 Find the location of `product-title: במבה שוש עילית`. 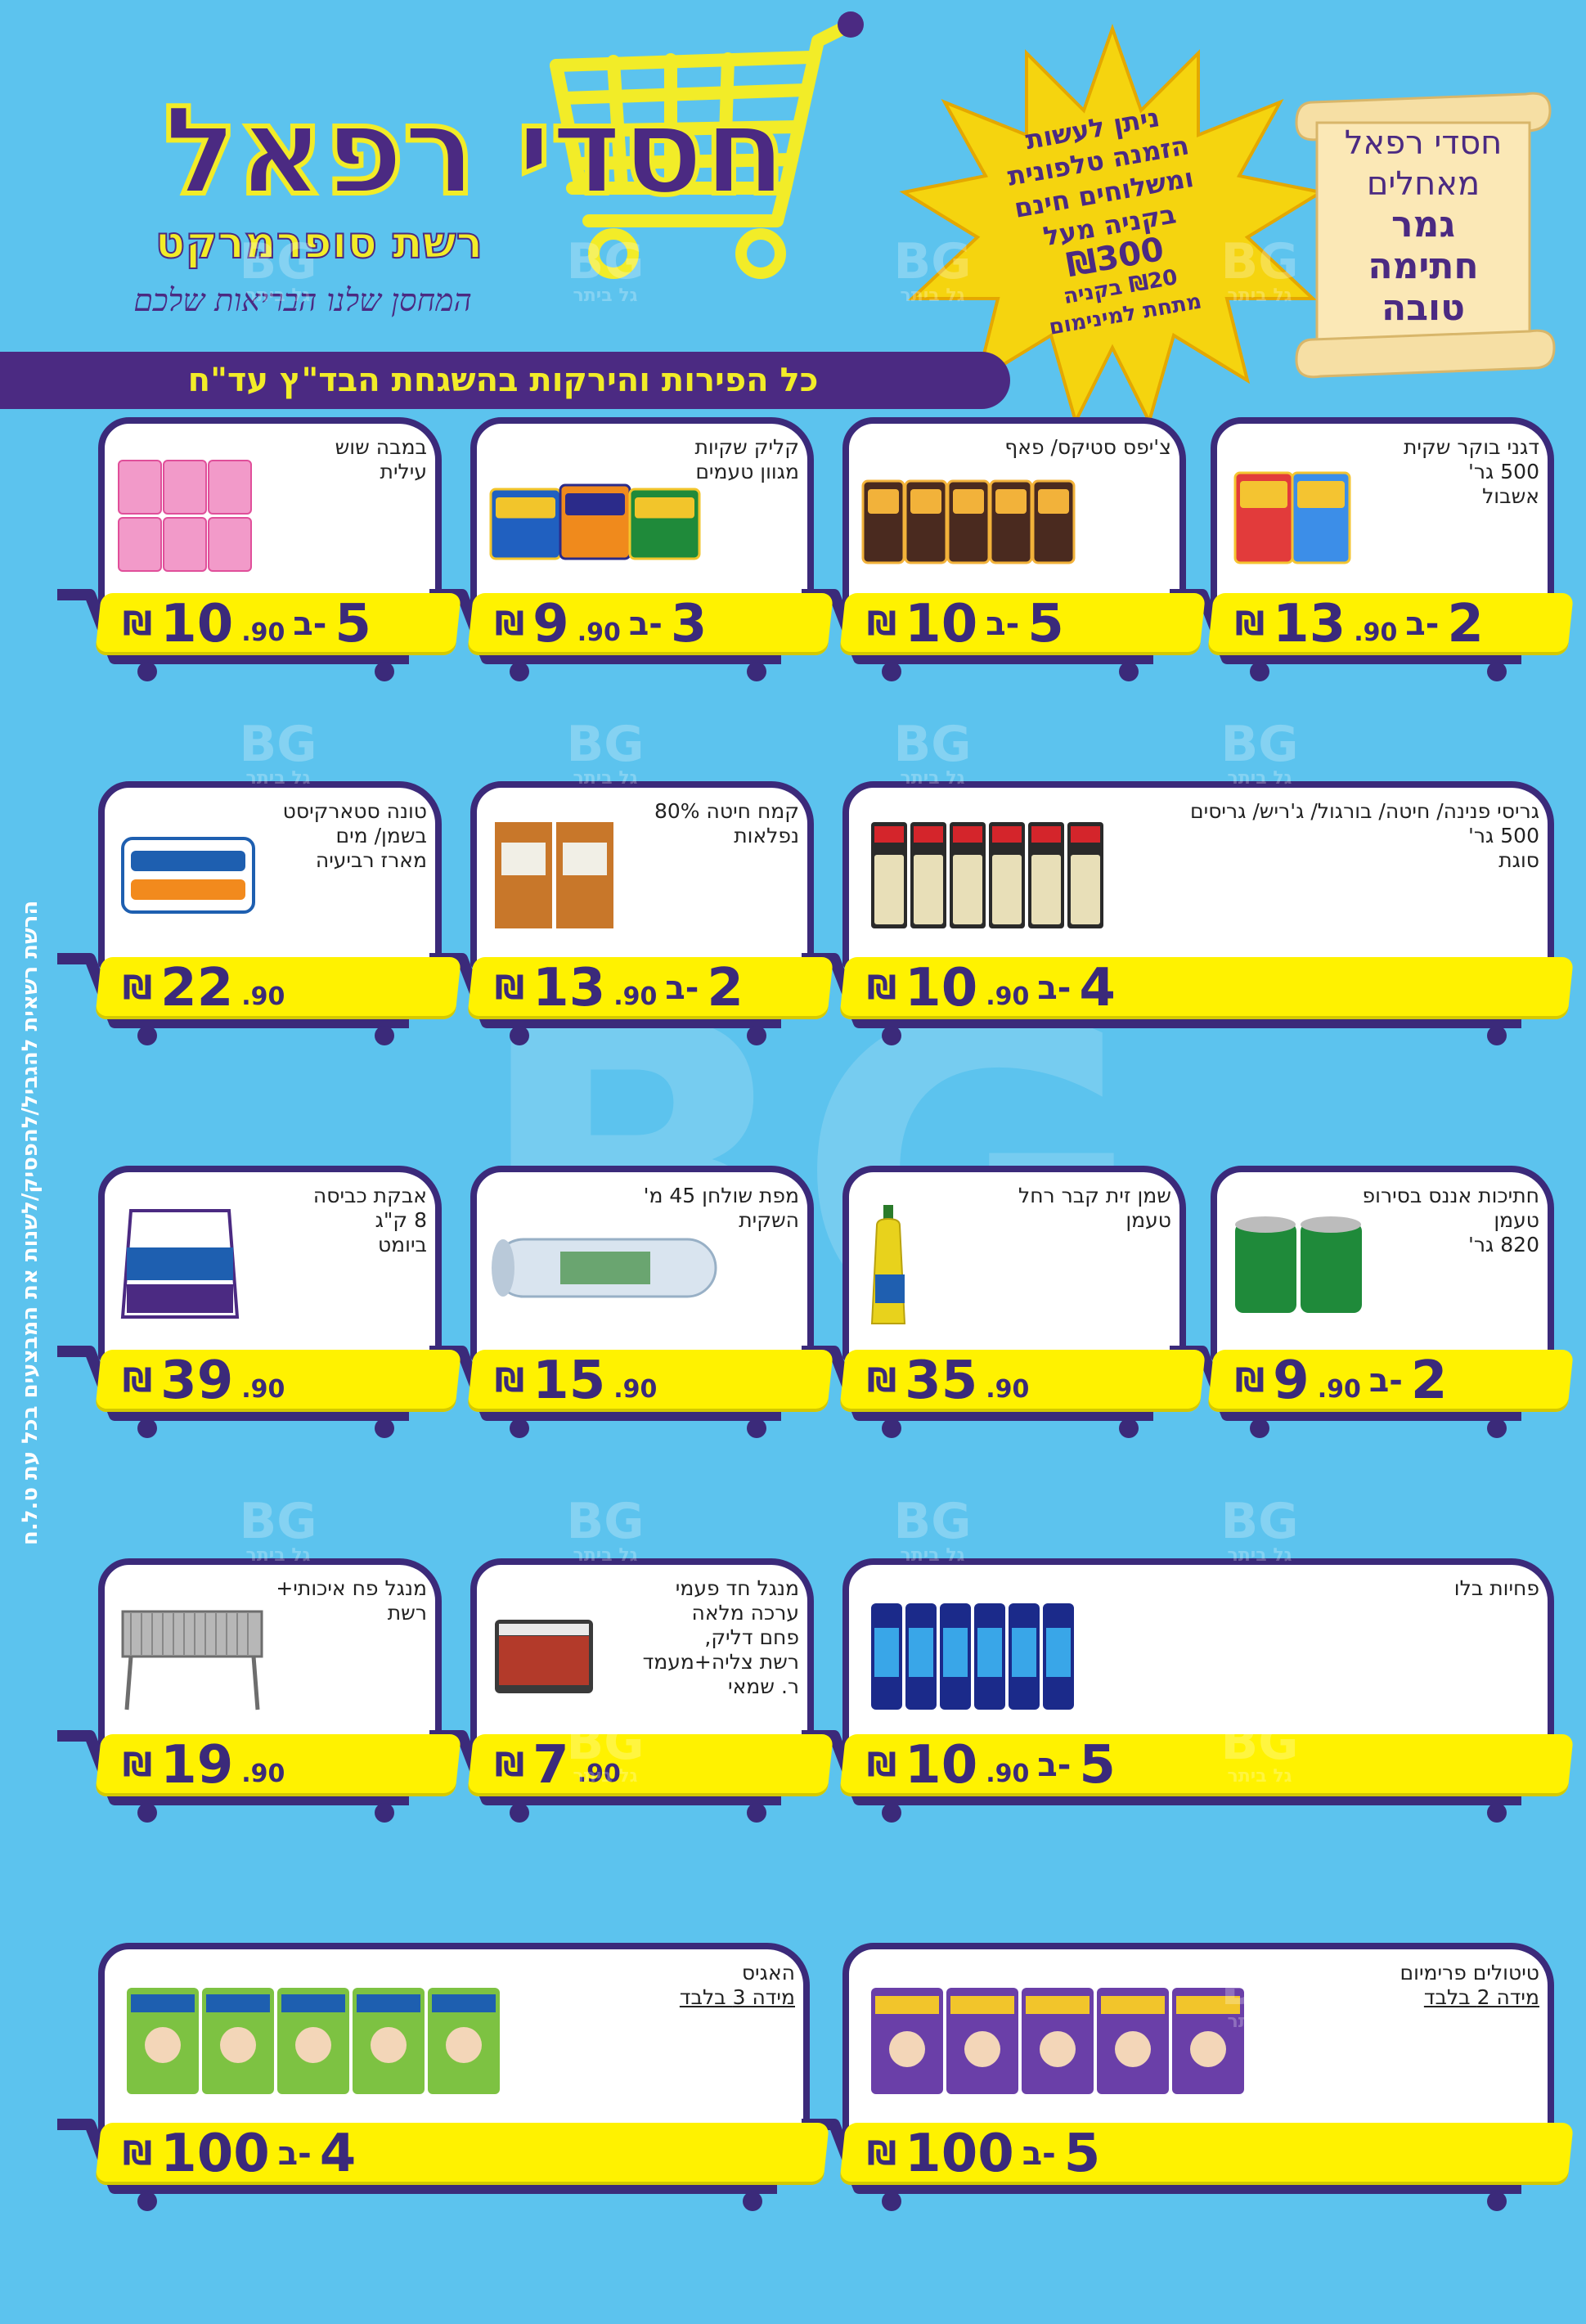

product-title: במבה שוש עילית is located at coordinates (331, 459).